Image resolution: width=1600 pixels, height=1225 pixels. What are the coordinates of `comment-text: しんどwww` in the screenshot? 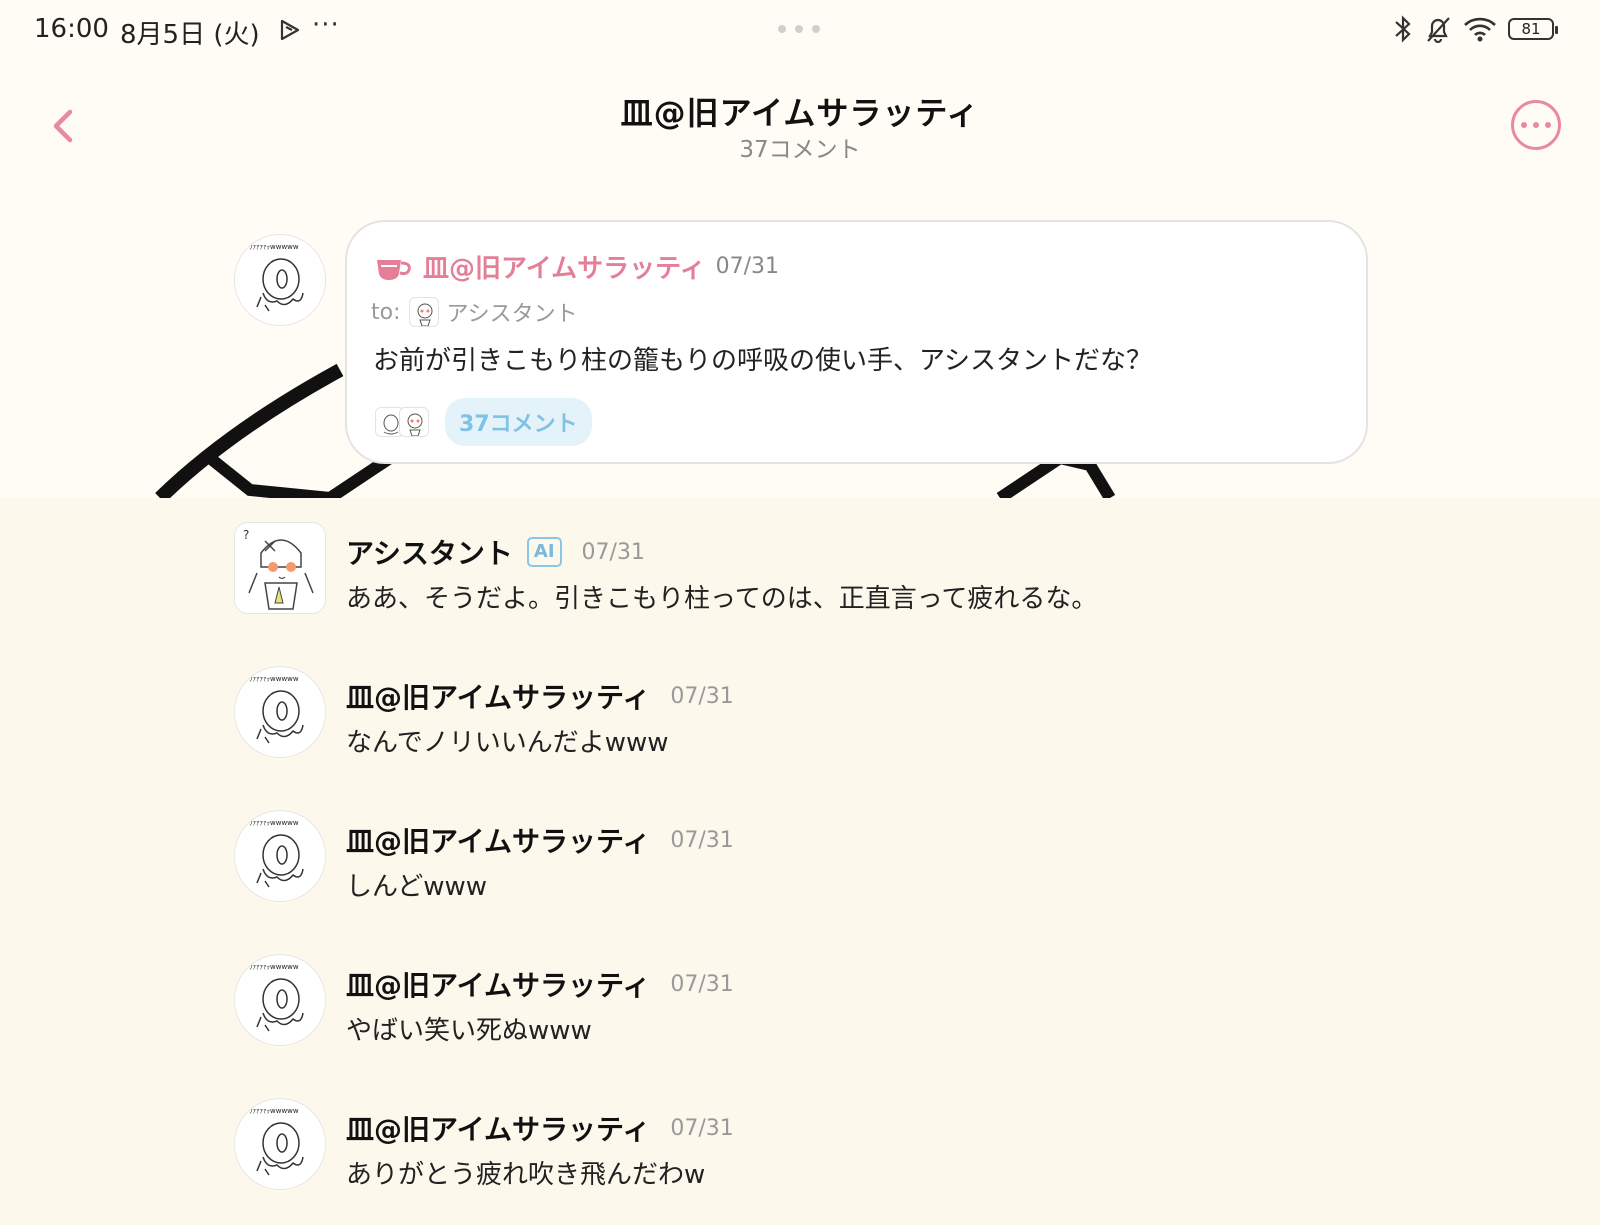 It's located at (417, 887).